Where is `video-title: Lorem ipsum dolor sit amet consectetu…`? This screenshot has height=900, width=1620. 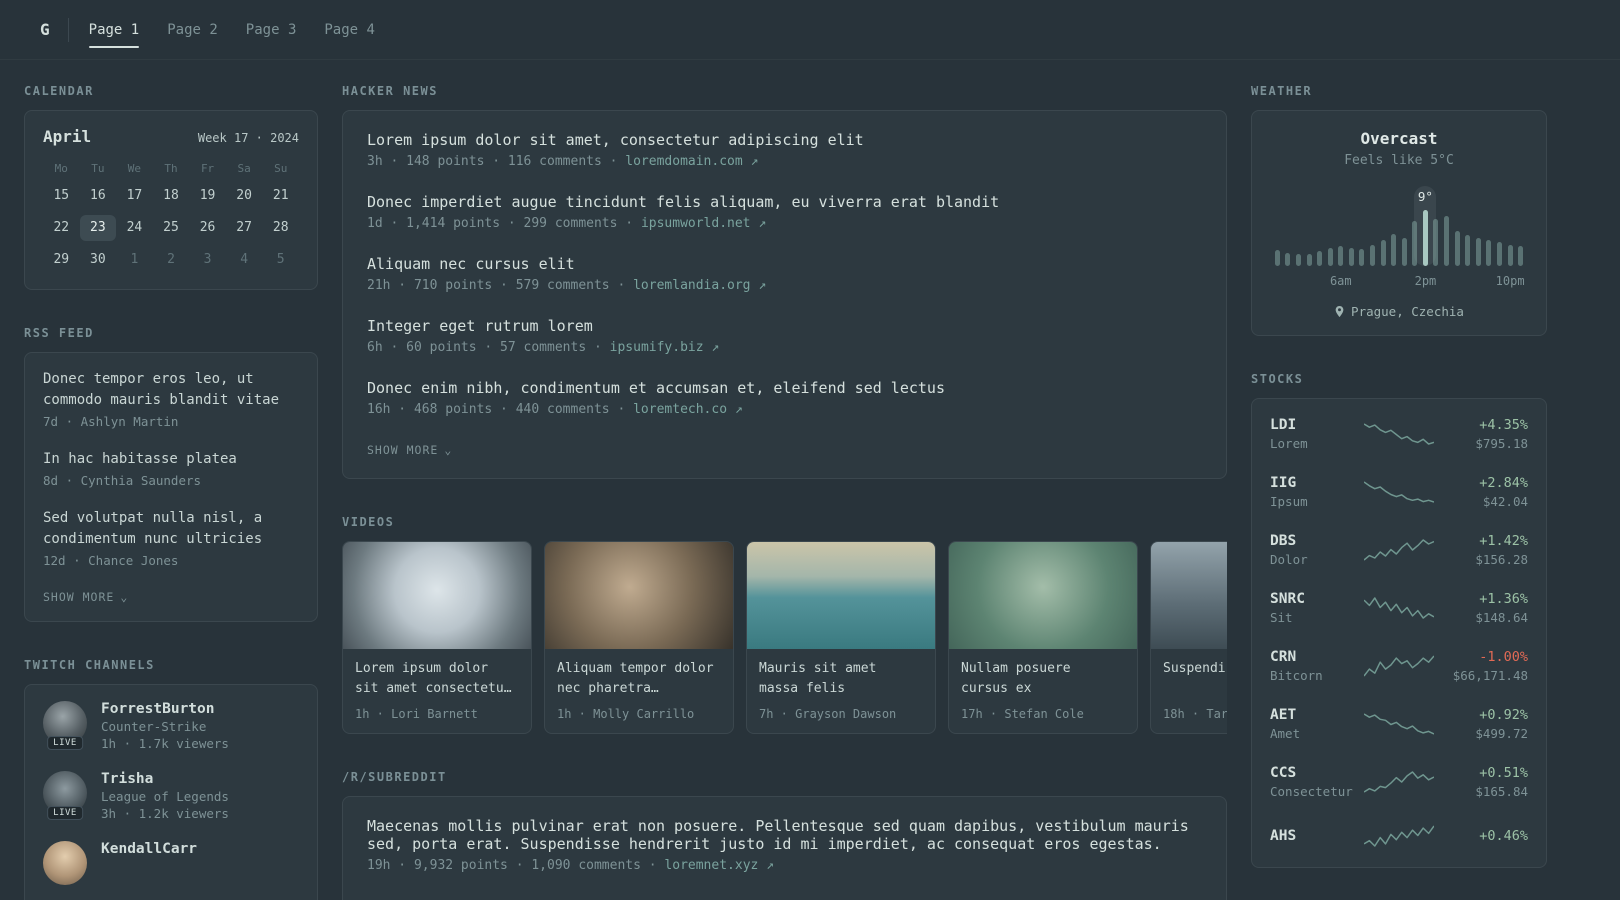 video-title: Lorem ipsum dolor sit amet consectetu… is located at coordinates (433, 679).